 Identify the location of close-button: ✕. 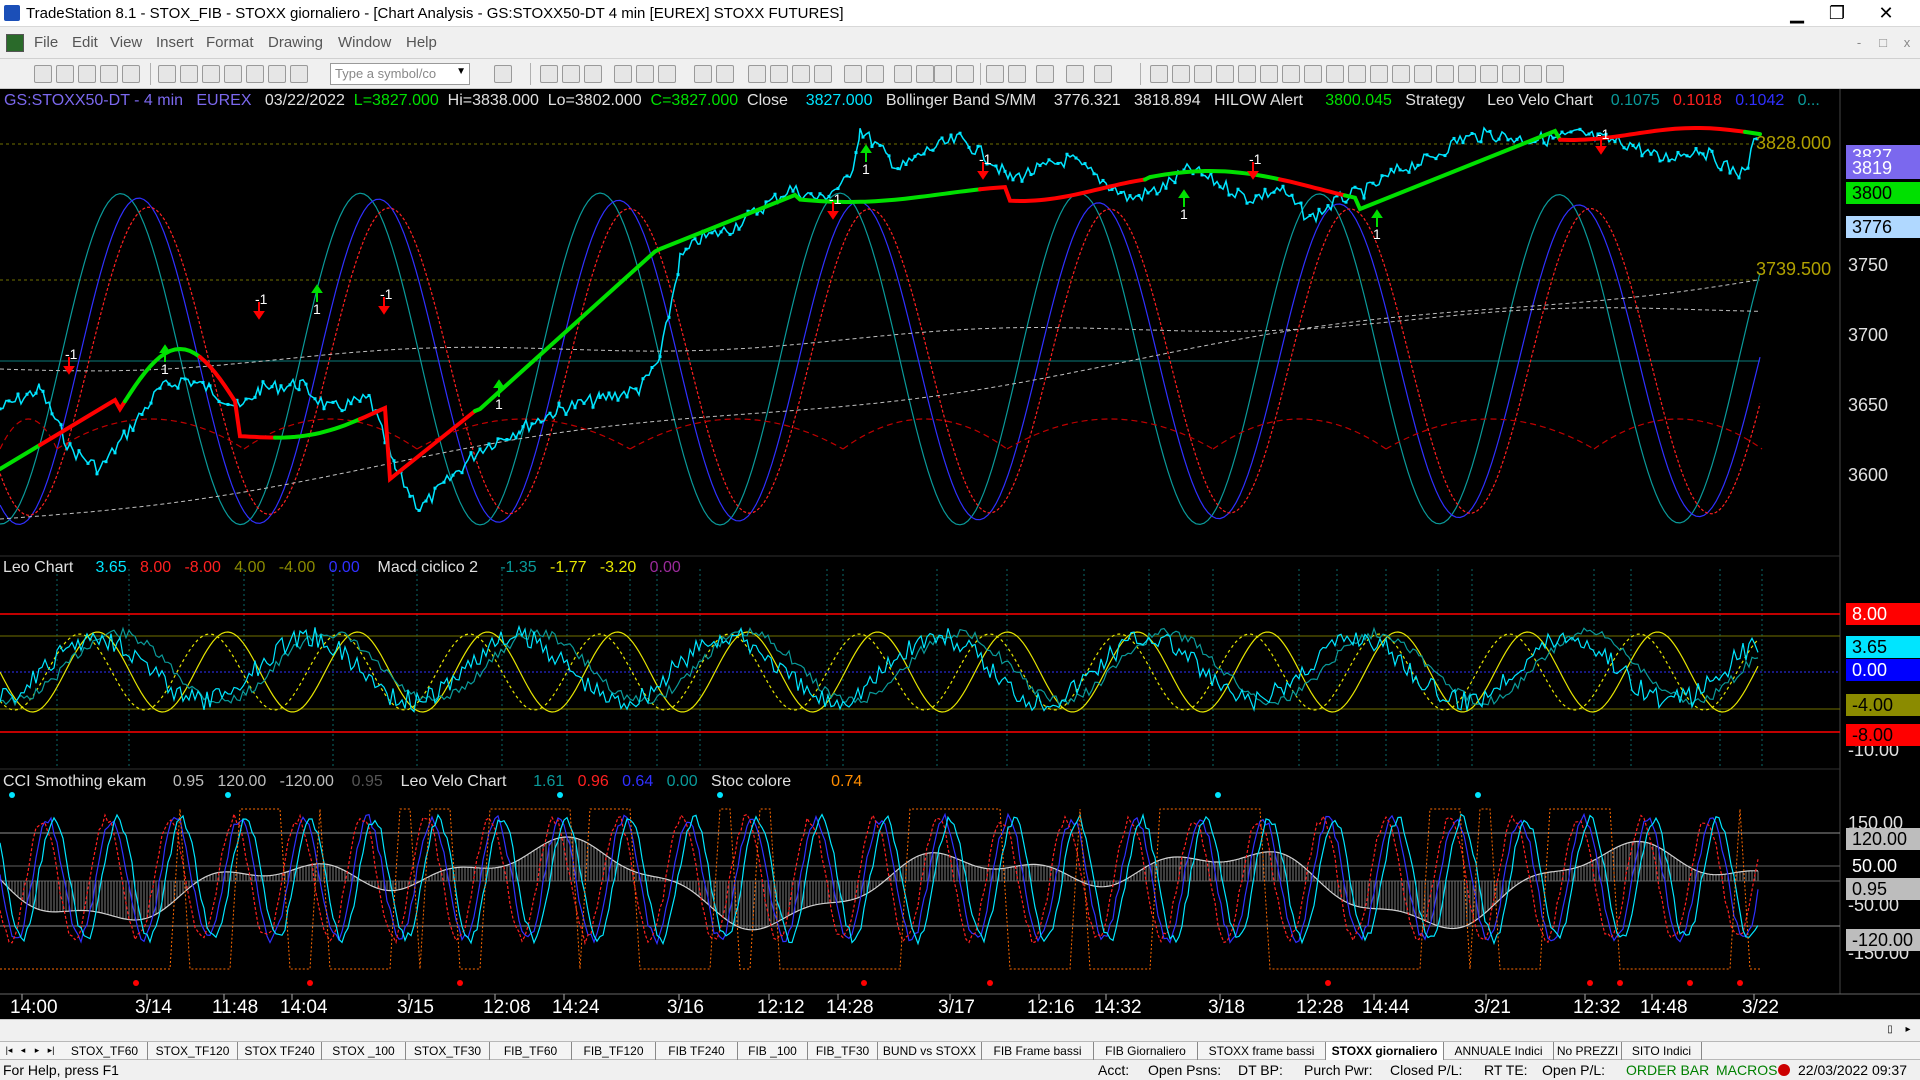
(1886, 13).